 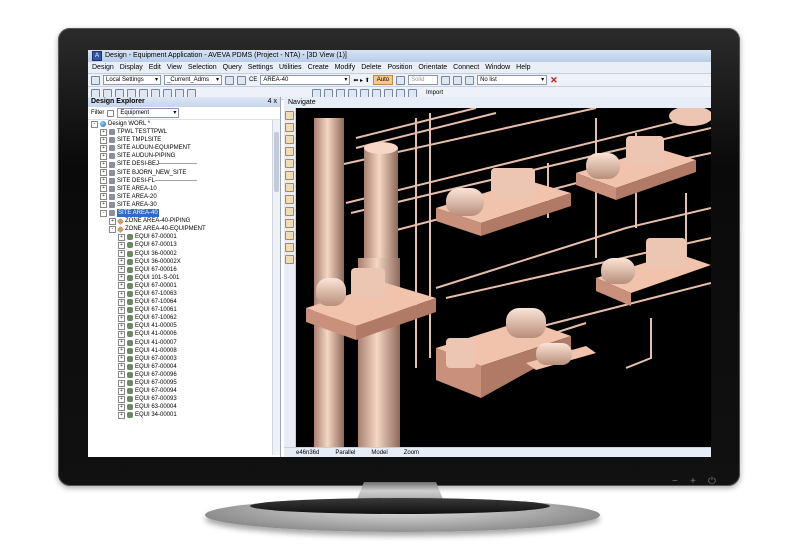 I want to click on tree-row: + EQUI 67-10061, so click(x=180, y=310).